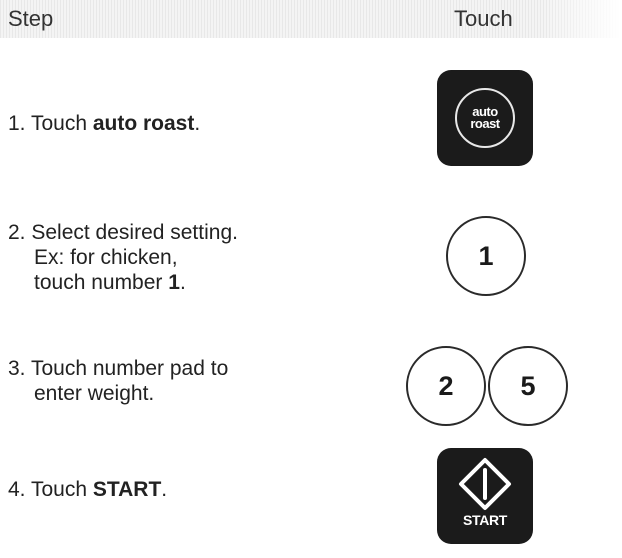 The width and height of the screenshot is (622, 558). Describe the element at coordinates (311, 19) in the screenshot. I see `header-bar` at that location.